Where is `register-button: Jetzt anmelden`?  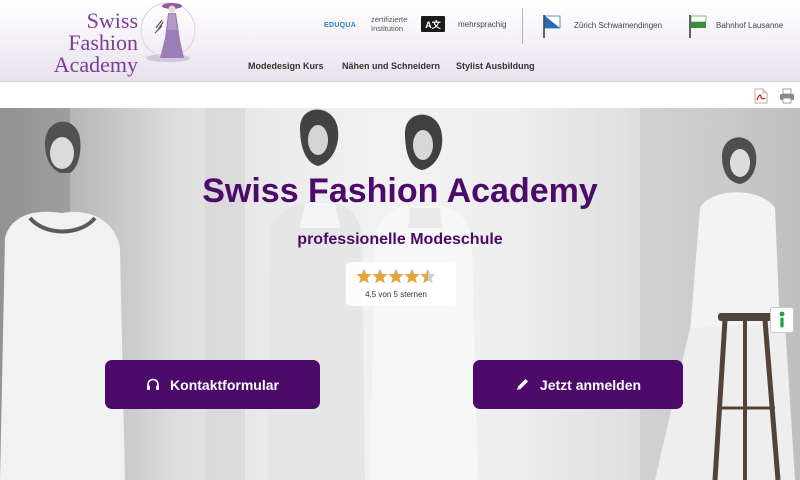
register-button: Jetzt anmelden is located at coordinates (578, 384).